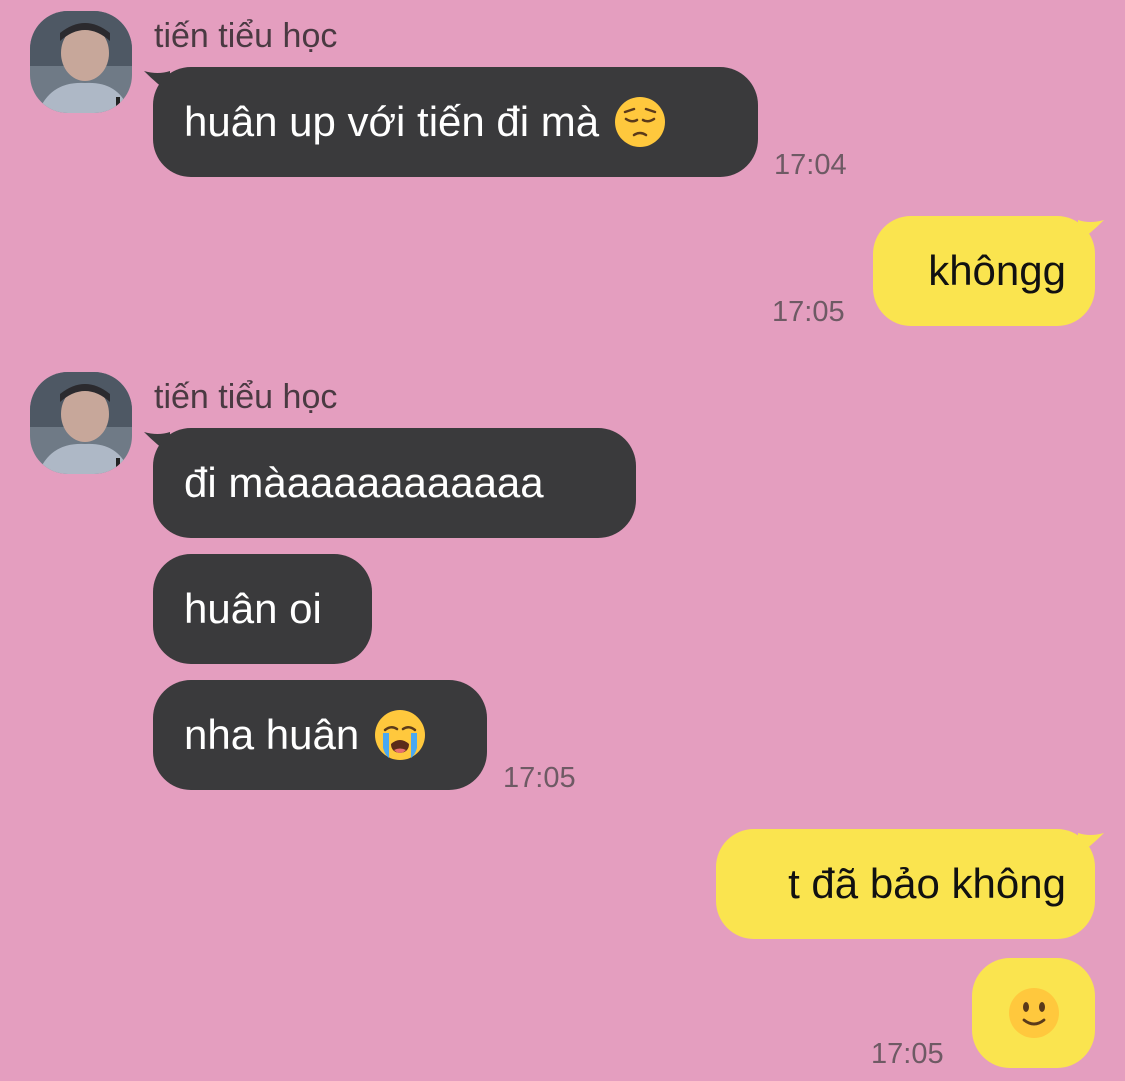 This screenshot has height=1081, width=1125. Describe the element at coordinates (392, 121) in the screenshot. I see `message-text: huân up với tiến đi mà` at that location.